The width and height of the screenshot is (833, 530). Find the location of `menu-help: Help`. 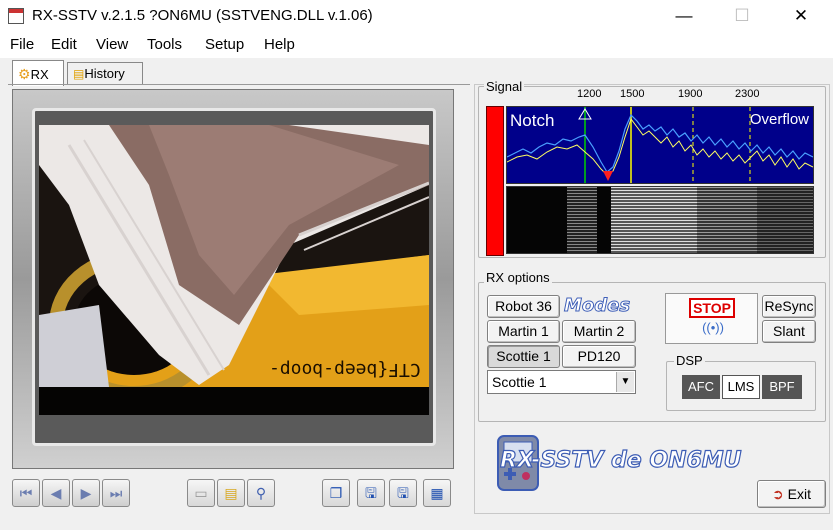

menu-help: Help is located at coordinates (279, 44).